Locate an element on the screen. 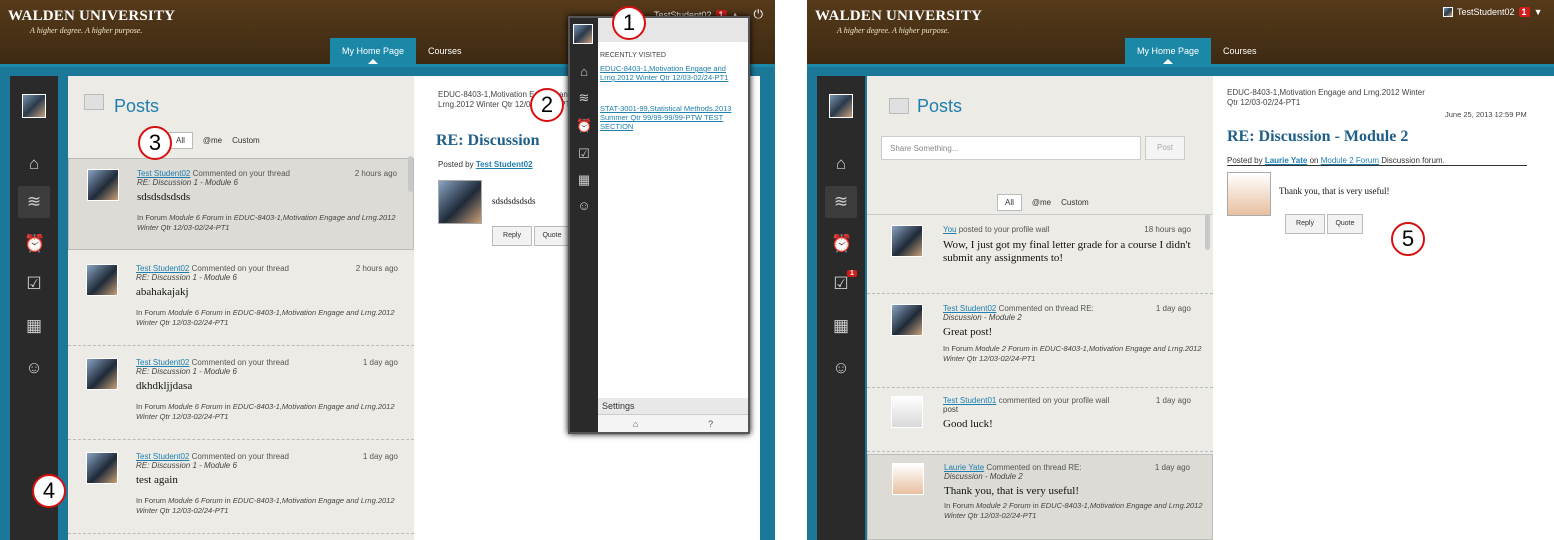  post-filters: All @me Custom is located at coordinates (1043, 202).